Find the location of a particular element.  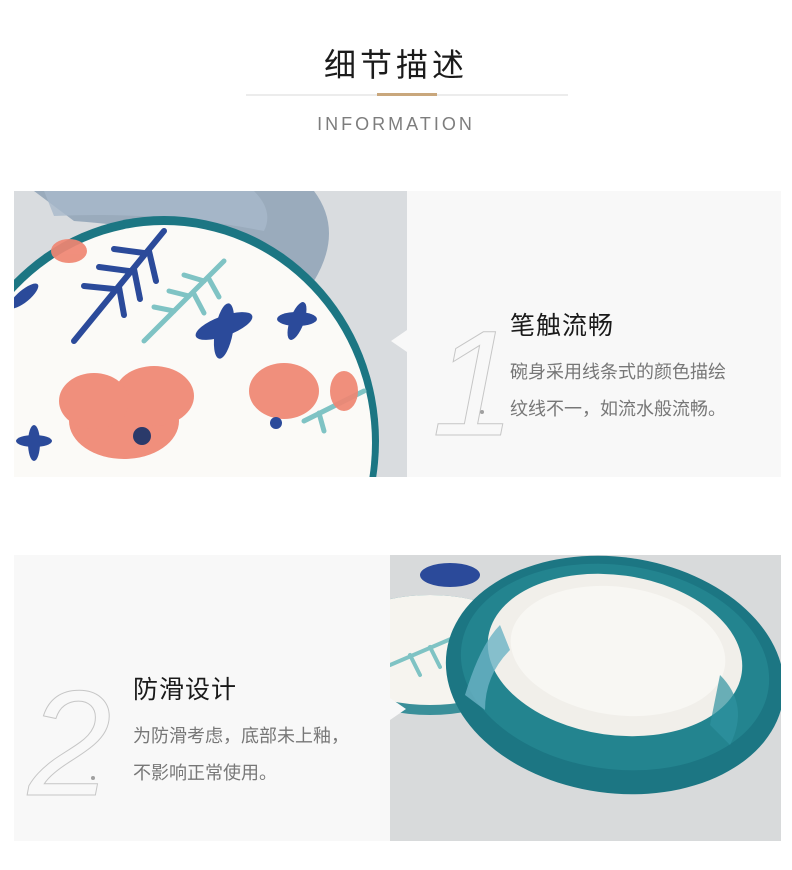

feature-2-number-dot is located at coordinates (93, 778).